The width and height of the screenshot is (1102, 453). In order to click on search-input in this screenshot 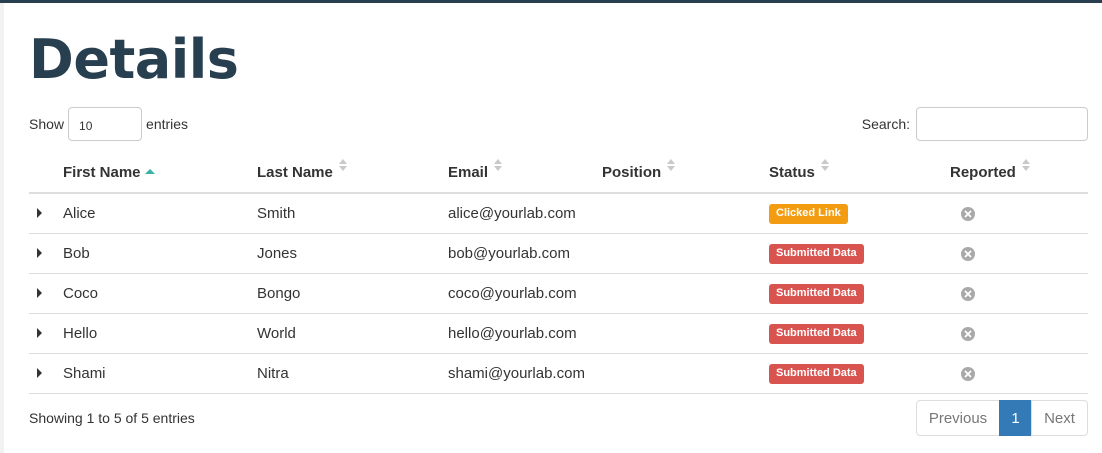, I will do `click(1002, 124)`.